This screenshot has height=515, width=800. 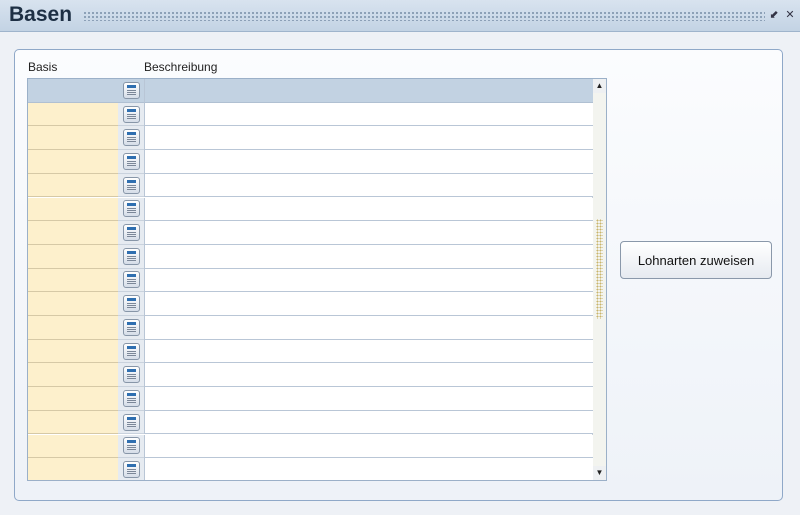 What do you see at coordinates (790, 15) in the screenshot?
I see `close-icon: ✕` at bounding box center [790, 15].